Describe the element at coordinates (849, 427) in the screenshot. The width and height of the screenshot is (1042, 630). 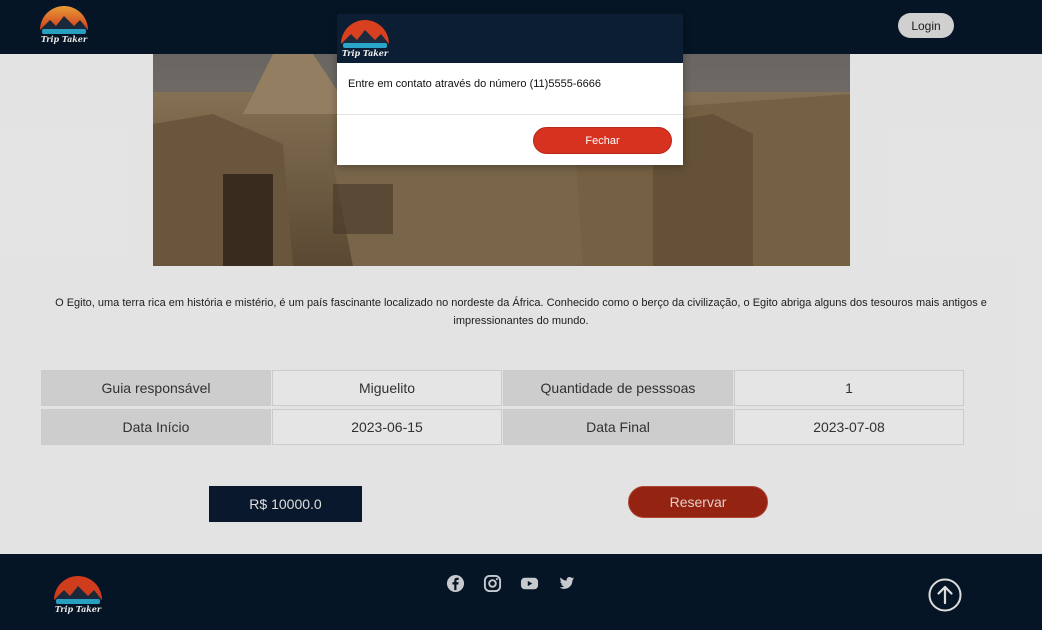
I see `end-date-value: 2023-07-08` at that location.